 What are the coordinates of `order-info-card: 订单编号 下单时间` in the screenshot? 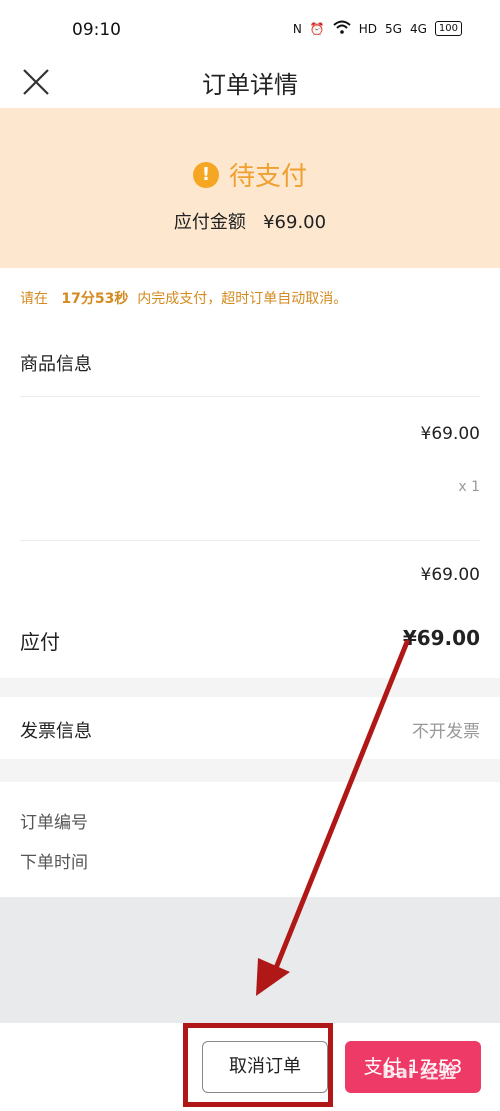 It's located at (250, 839).